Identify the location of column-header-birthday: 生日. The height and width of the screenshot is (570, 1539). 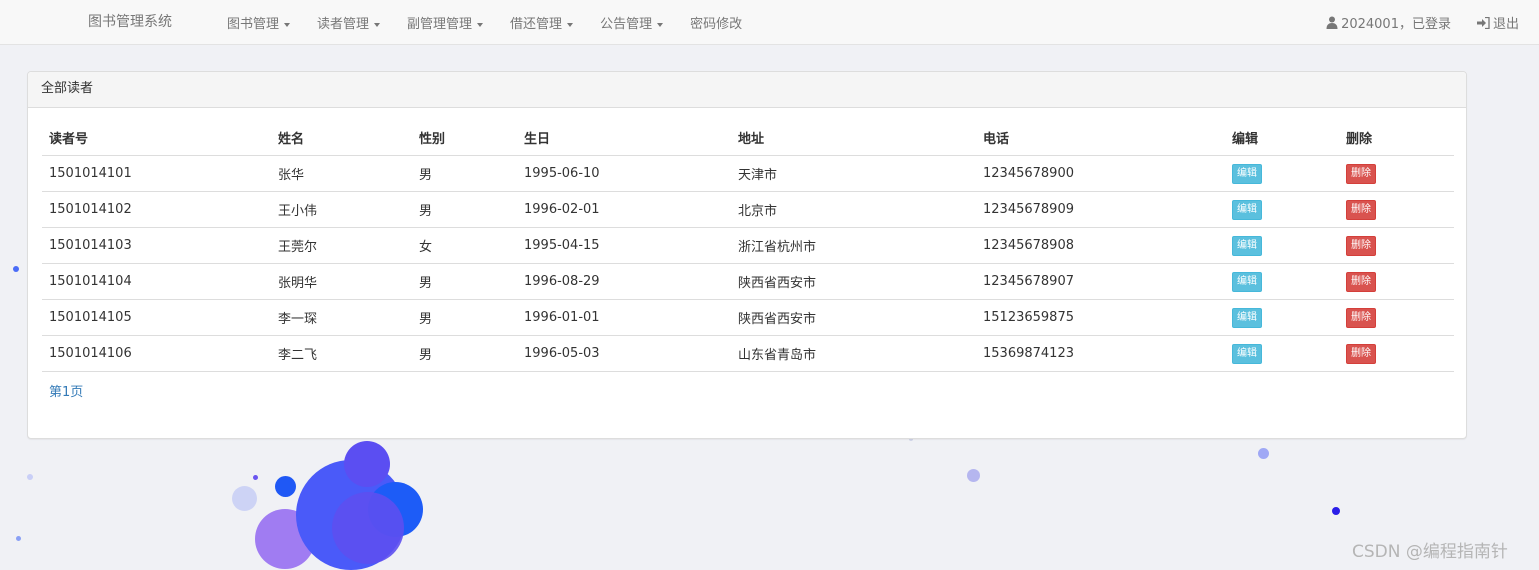
(624, 138).